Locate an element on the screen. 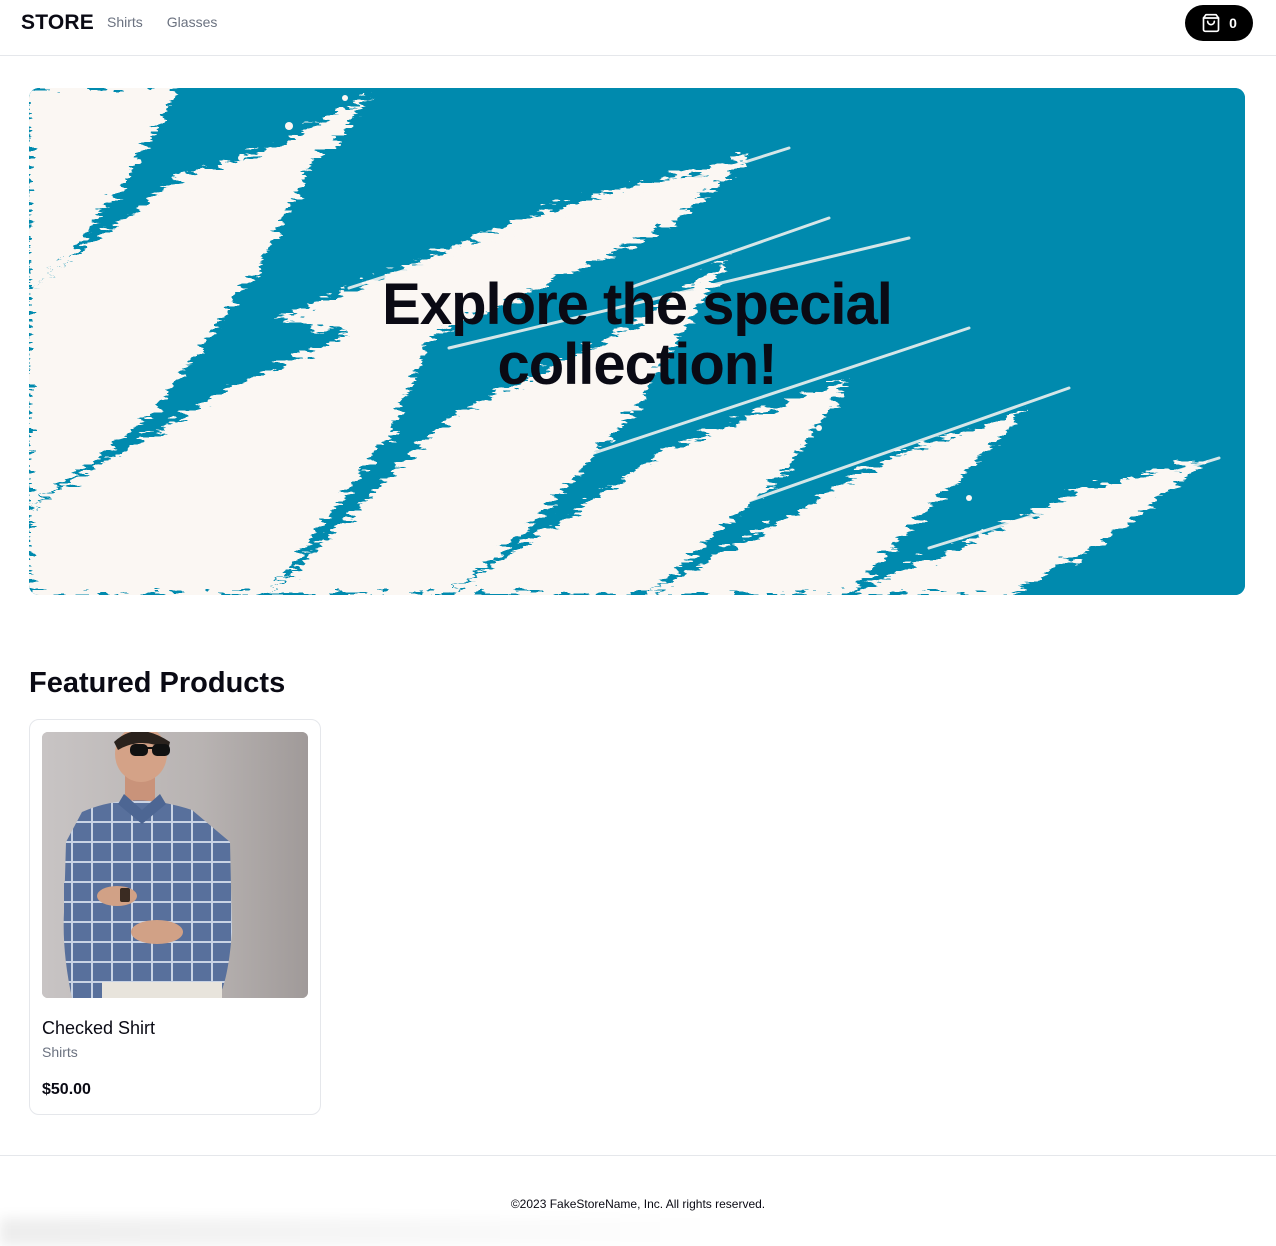 This screenshot has width=1276, height=1246. store-logo: STORE is located at coordinates (57, 23).